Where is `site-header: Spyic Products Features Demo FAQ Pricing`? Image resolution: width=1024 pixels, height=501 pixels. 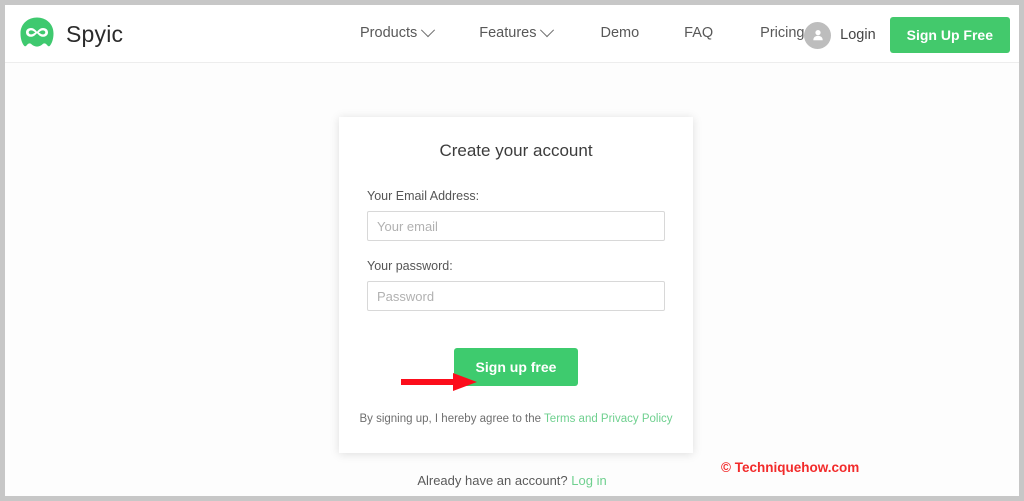 site-header: Spyic Products Features Demo FAQ Pricing is located at coordinates (512, 34).